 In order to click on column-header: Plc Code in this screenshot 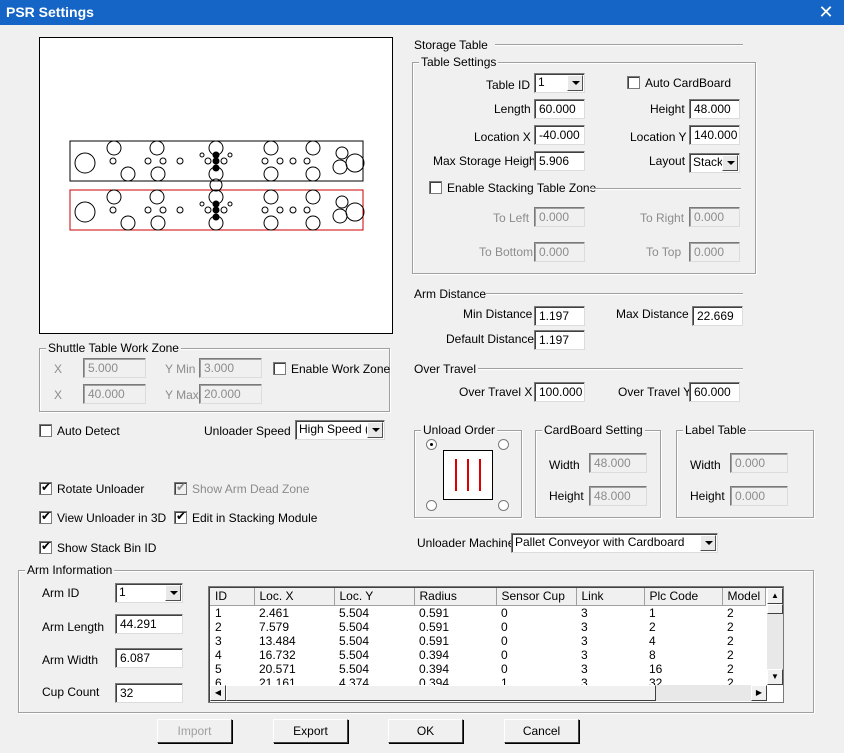, I will do `click(683, 597)`.